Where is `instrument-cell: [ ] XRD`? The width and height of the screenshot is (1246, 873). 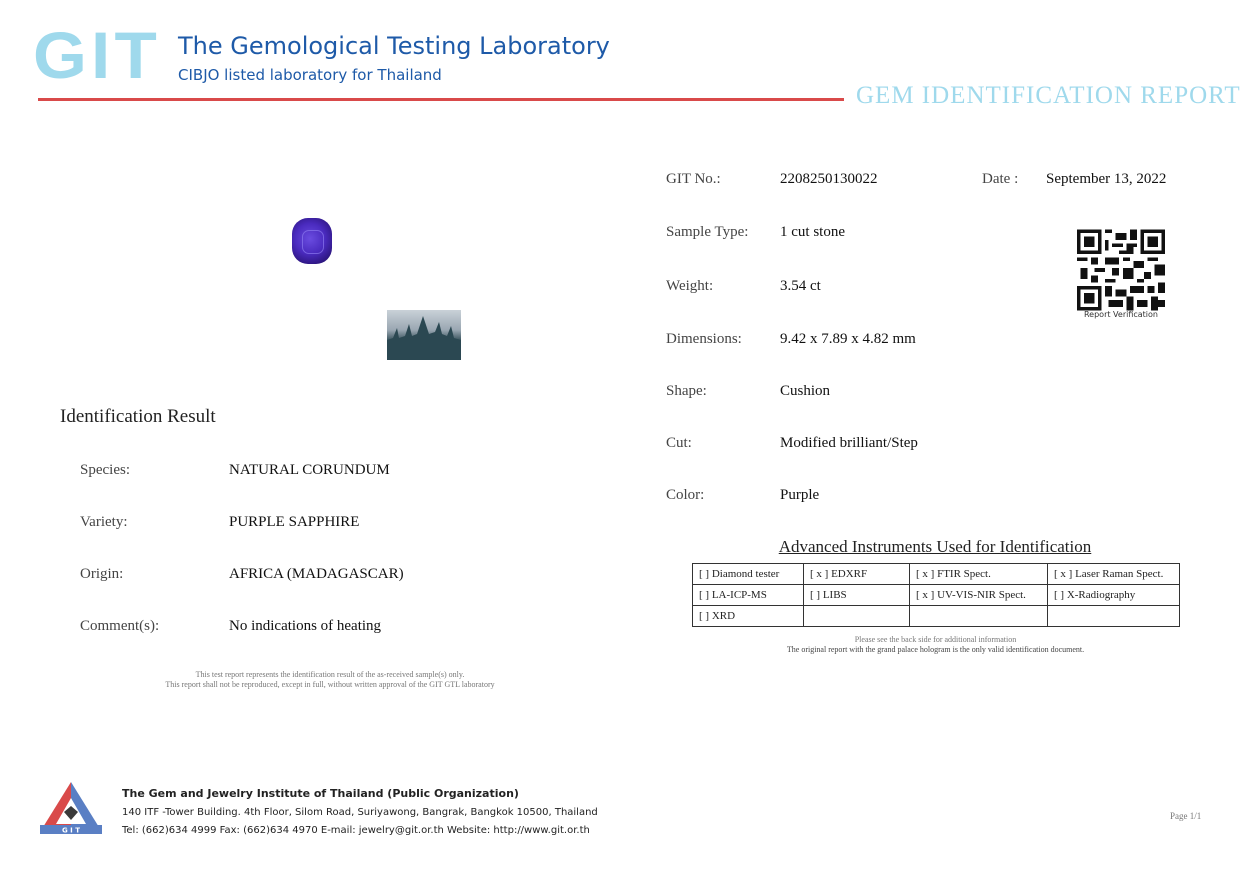
instrument-cell: [ ] XRD is located at coordinates (748, 616).